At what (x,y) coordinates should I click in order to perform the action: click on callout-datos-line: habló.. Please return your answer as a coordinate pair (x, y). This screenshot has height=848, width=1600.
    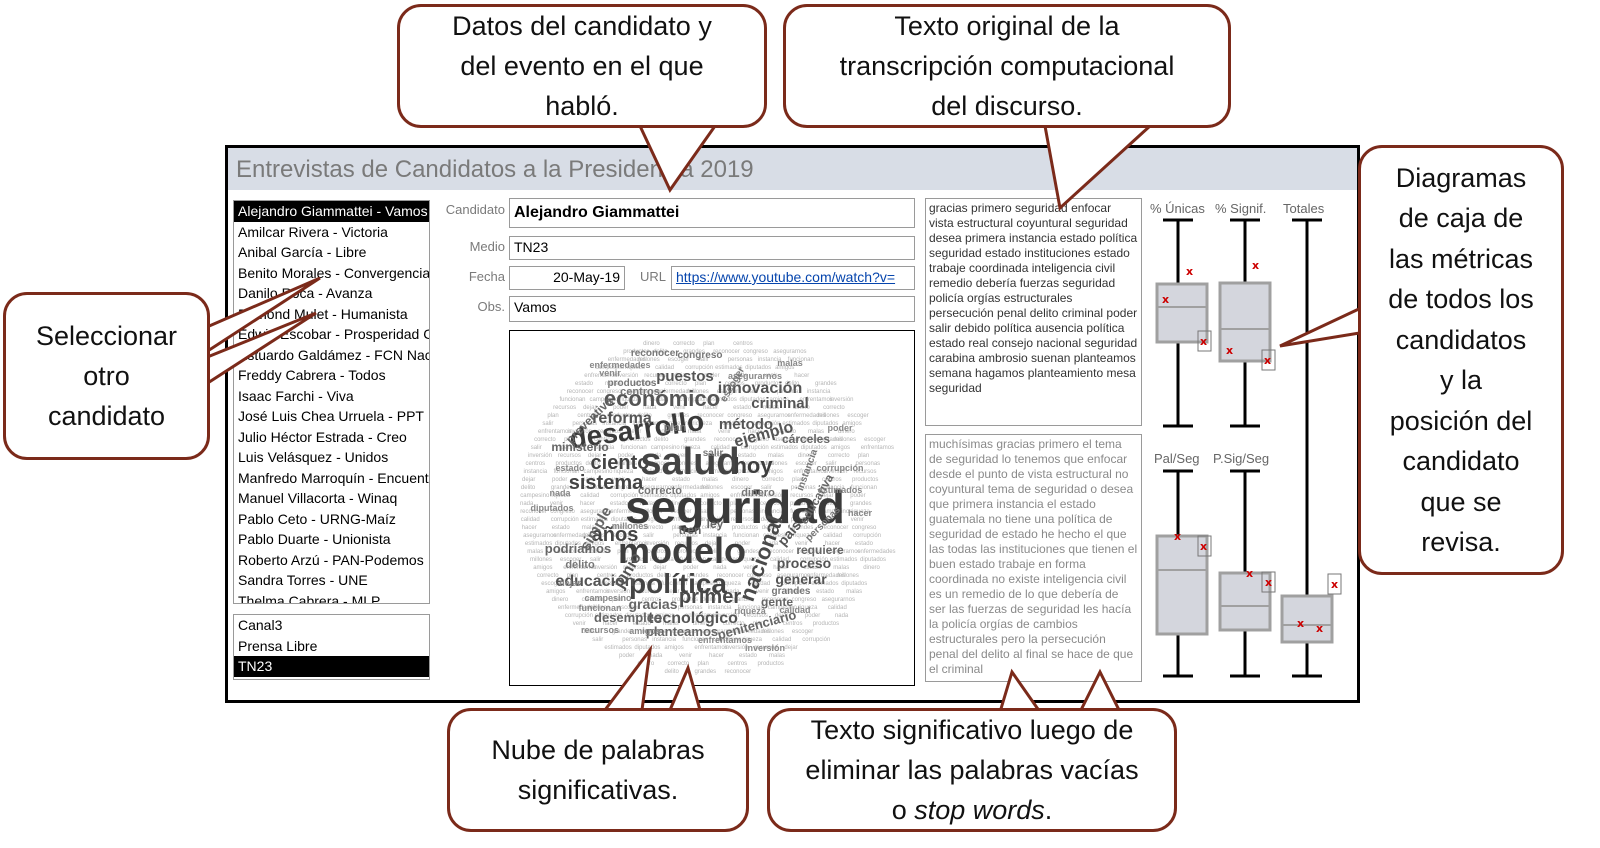
    Looking at the image, I should click on (582, 106).